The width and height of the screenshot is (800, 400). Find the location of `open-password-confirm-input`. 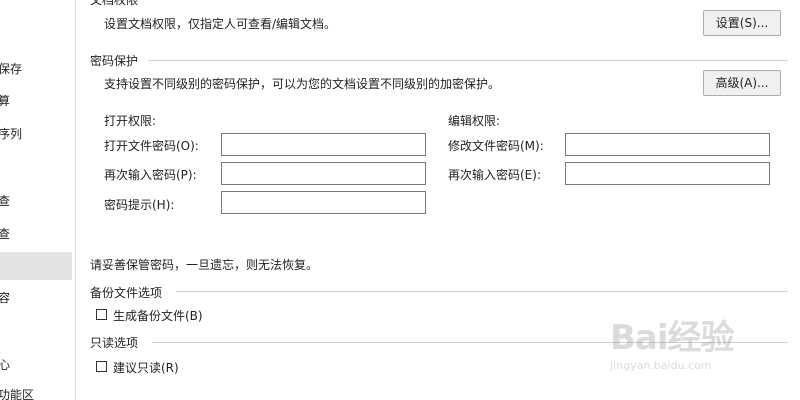

open-password-confirm-input is located at coordinates (323, 173).